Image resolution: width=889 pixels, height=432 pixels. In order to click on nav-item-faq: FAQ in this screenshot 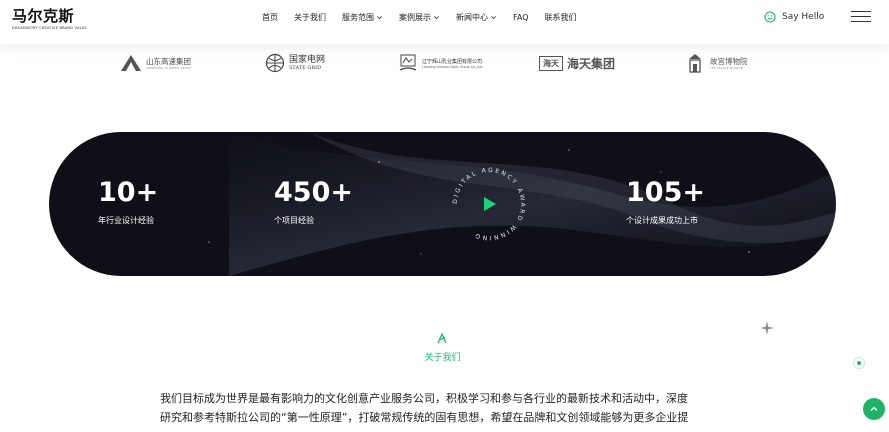, I will do `click(521, 17)`.